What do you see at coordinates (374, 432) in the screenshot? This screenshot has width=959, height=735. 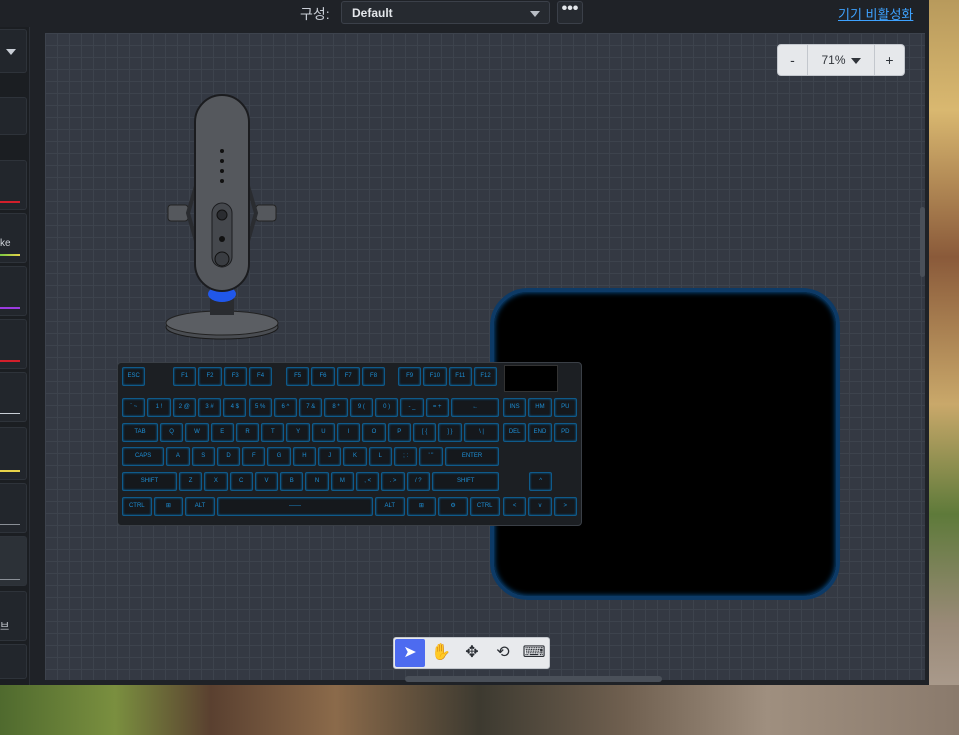 I see `key: O` at bounding box center [374, 432].